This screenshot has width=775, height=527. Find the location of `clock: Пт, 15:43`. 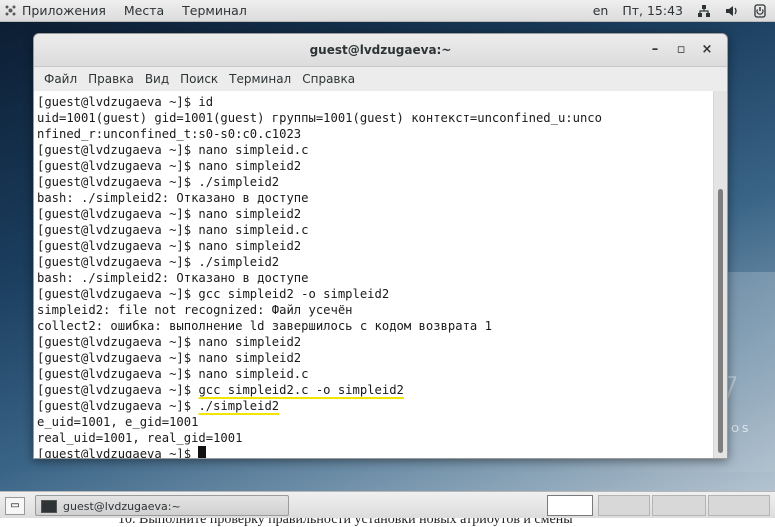

clock: Пт, 15:43 is located at coordinates (652, 10).